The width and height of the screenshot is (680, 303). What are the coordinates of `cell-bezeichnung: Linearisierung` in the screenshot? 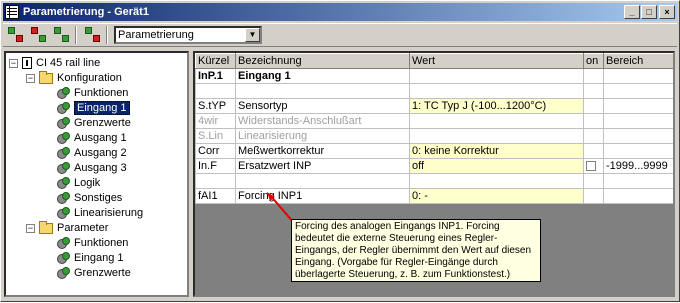 It's located at (322, 136).